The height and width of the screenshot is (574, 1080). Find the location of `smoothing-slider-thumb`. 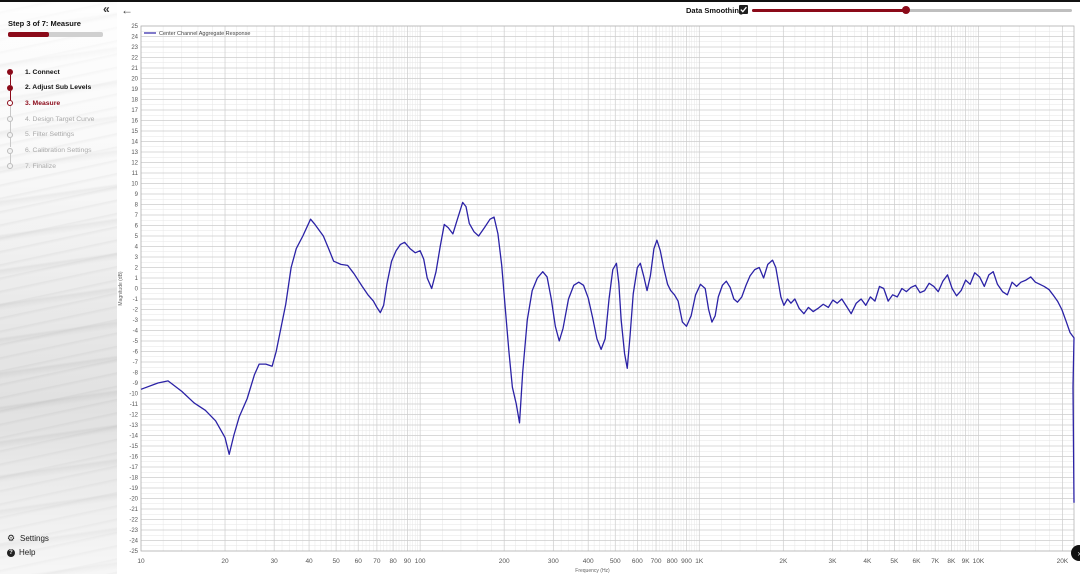

smoothing-slider-thumb is located at coordinates (905, 10).